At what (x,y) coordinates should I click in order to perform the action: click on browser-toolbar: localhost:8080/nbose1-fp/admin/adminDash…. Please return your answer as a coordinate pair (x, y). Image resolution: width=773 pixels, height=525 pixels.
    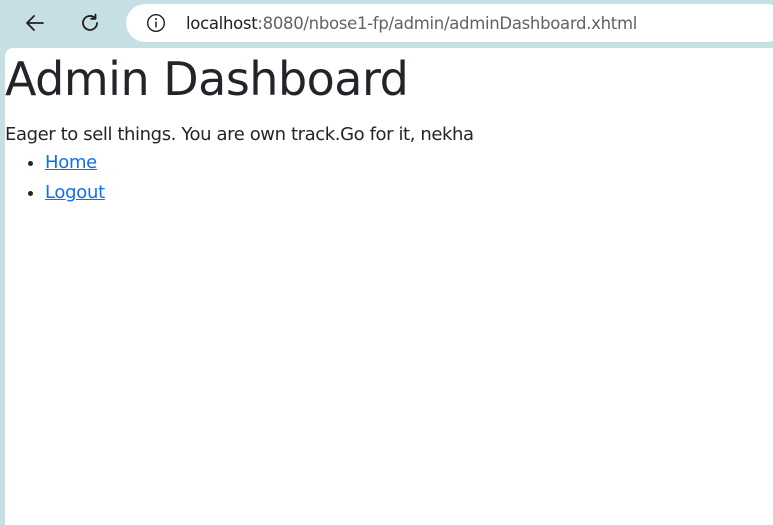
    Looking at the image, I should click on (386, 23).